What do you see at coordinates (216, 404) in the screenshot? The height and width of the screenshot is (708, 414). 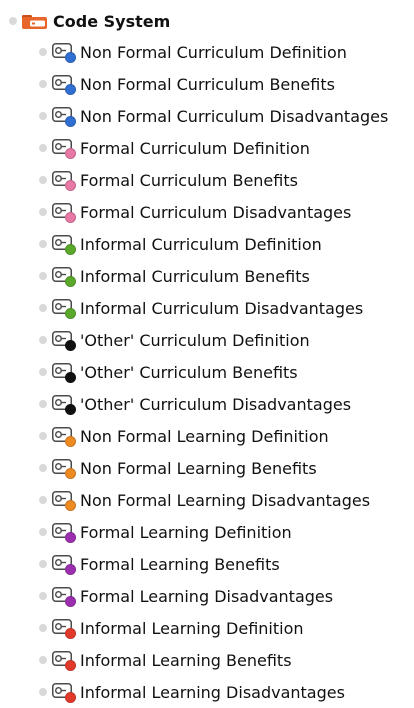 I see `code-label: 'Other' Curriculum Disadvantages` at bounding box center [216, 404].